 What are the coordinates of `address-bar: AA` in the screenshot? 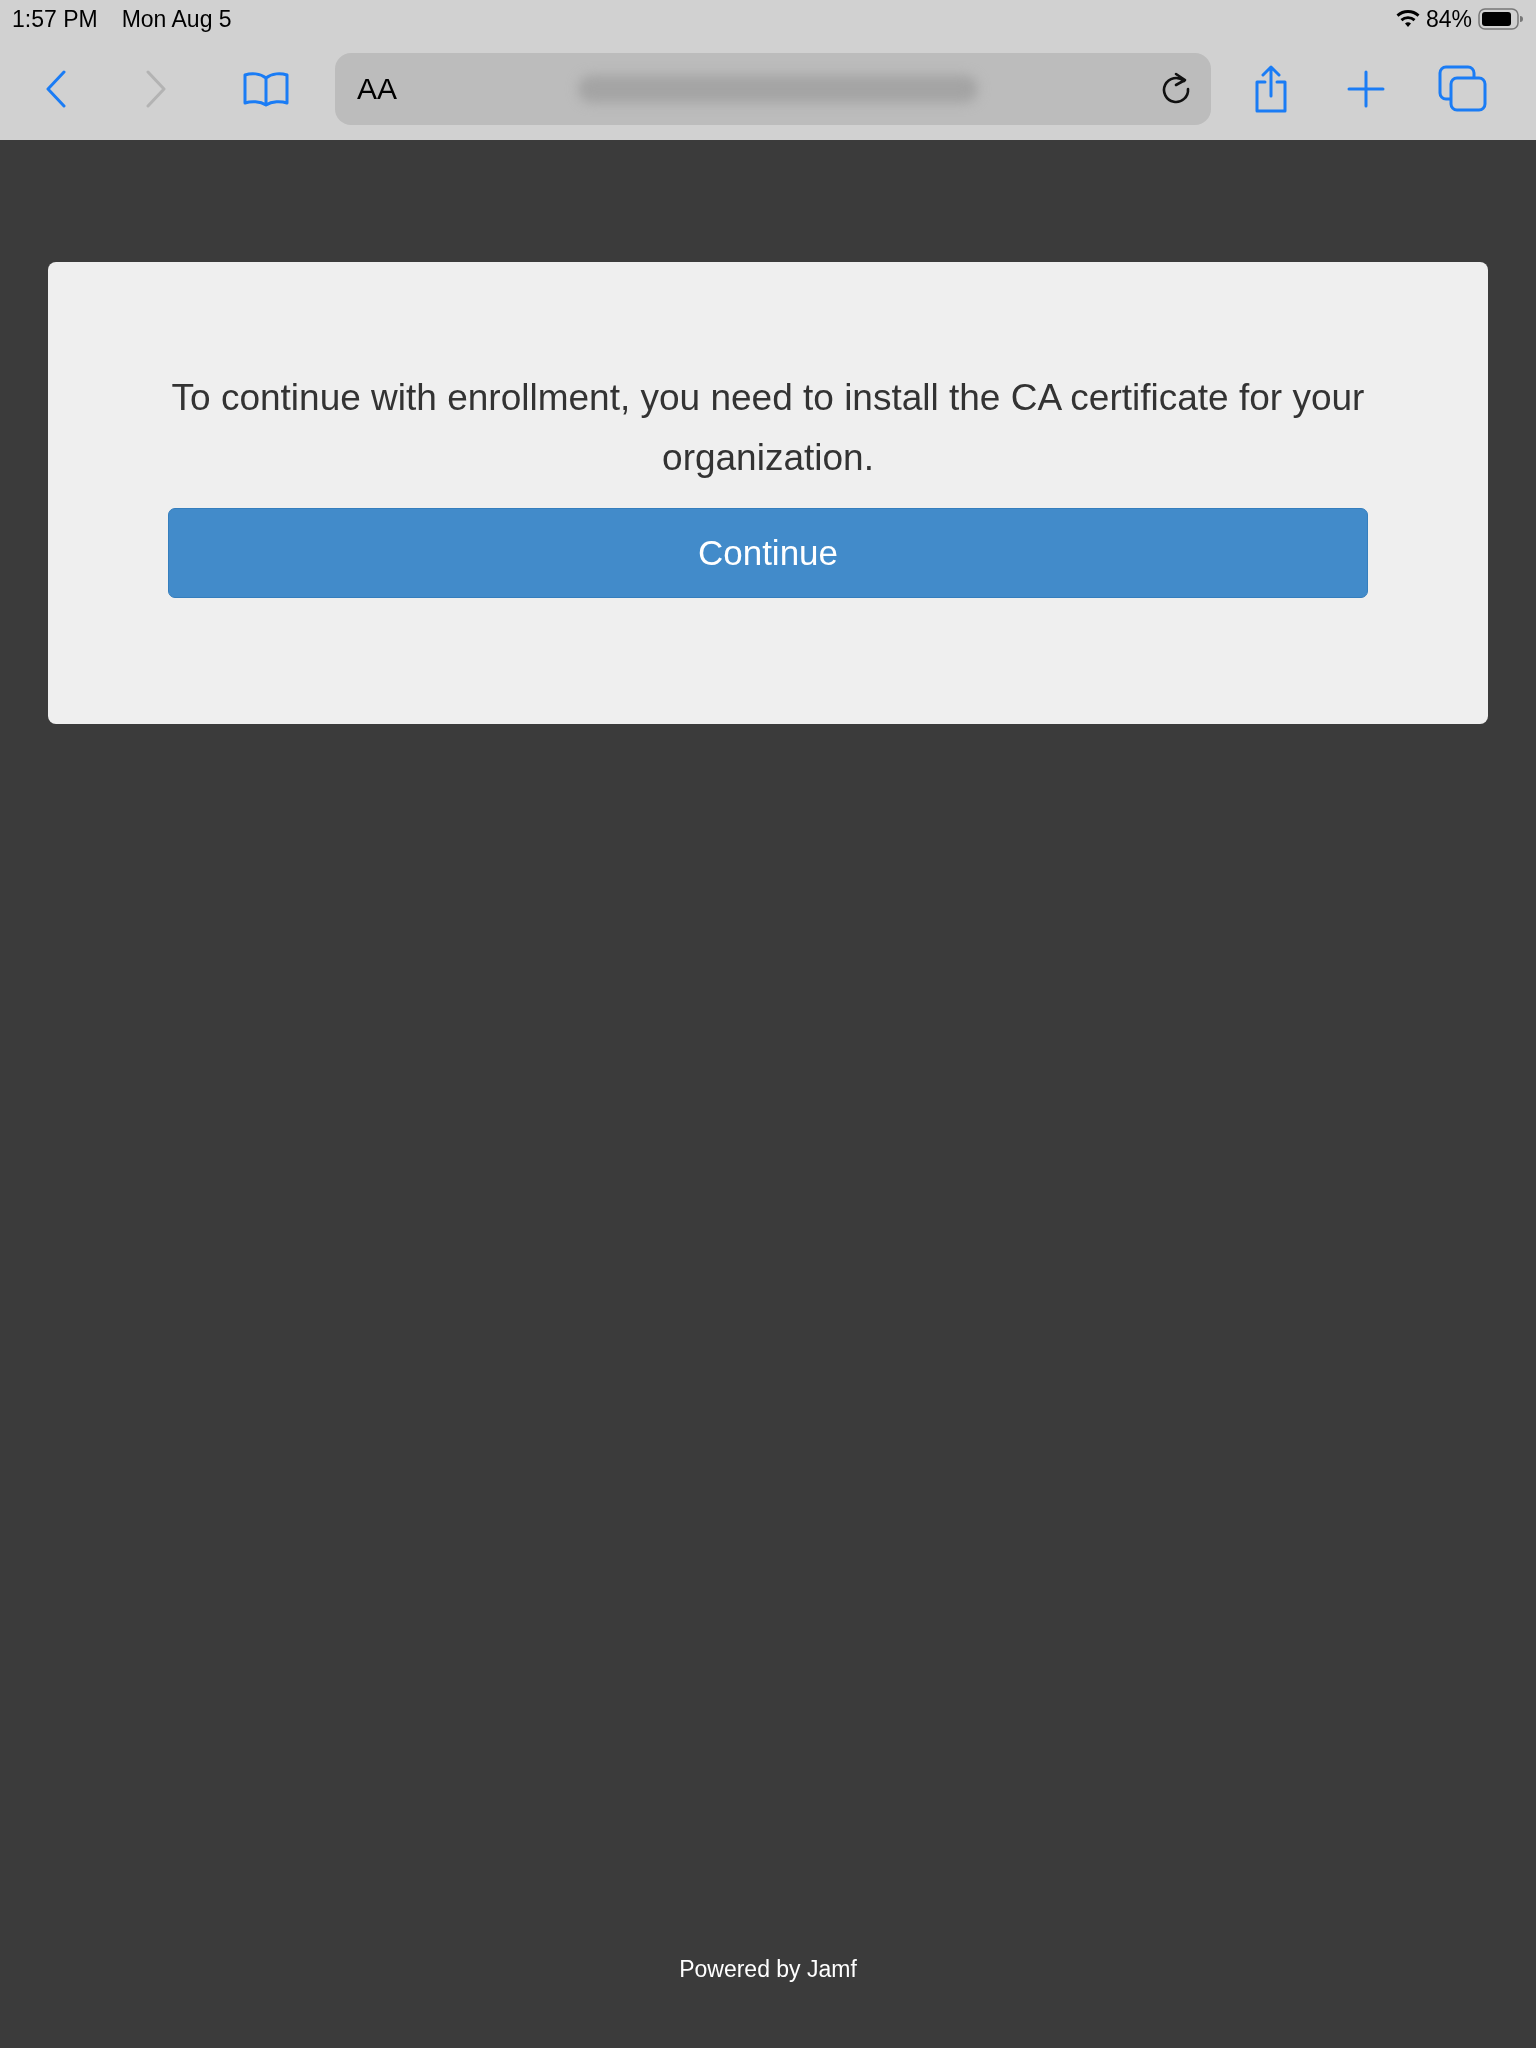 It's located at (773, 89).